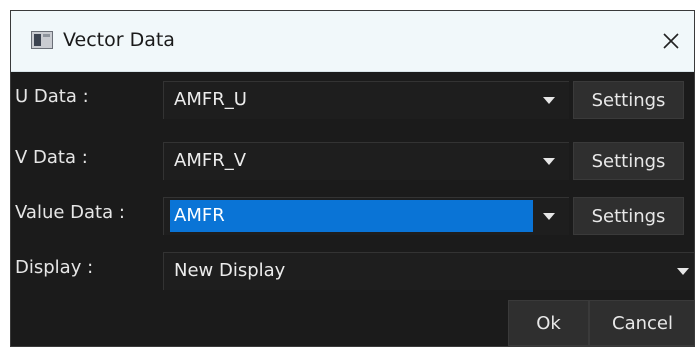 Image resolution: width=697 pixels, height=349 pixels. I want to click on window-title: Vector Data, so click(119, 40).